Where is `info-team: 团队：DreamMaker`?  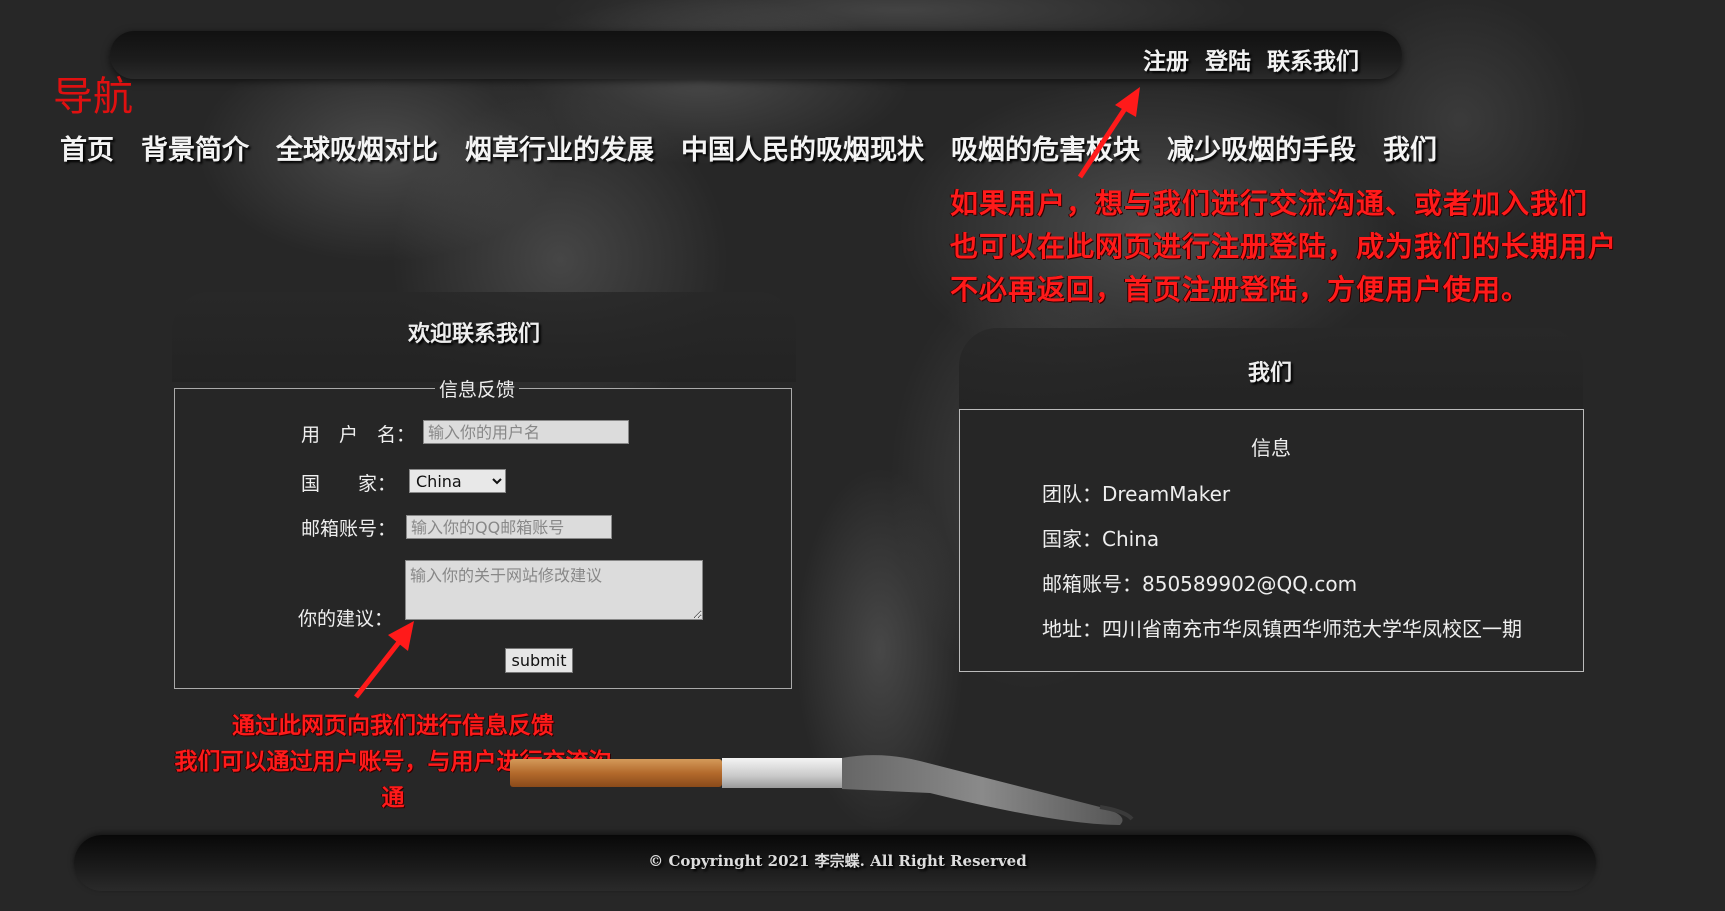 info-team: 团队：DreamMaker is located at coordinates (1136, 494).